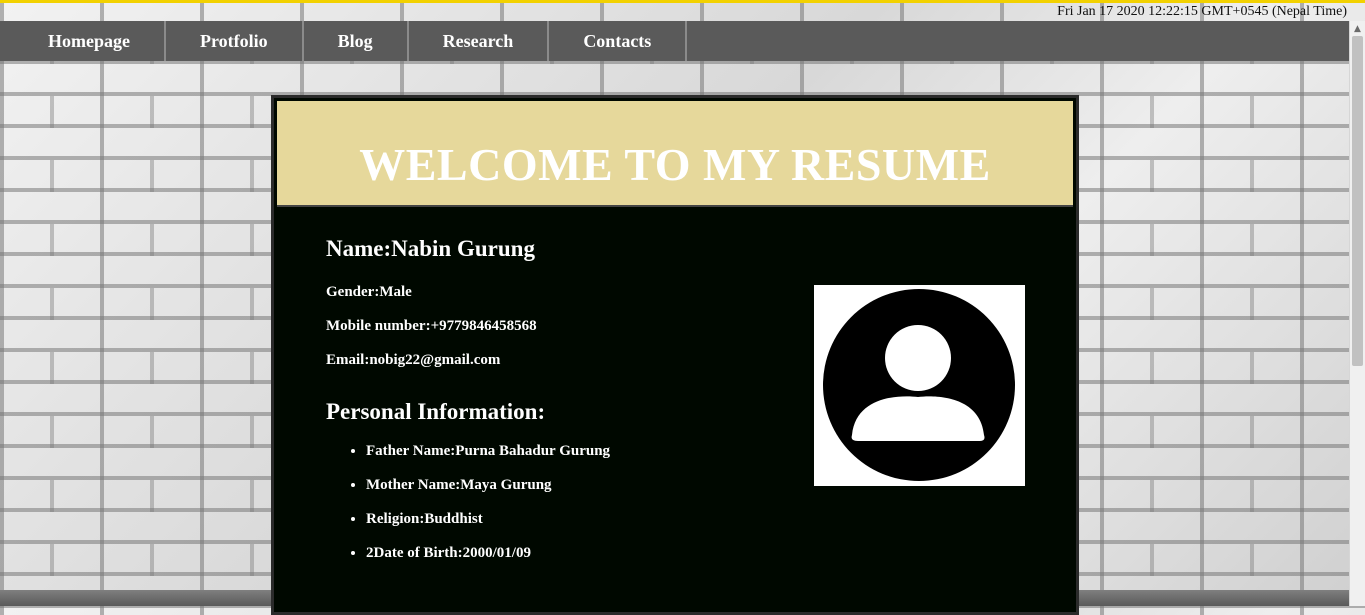  I want to click on profile-photo, so click(919, 385).